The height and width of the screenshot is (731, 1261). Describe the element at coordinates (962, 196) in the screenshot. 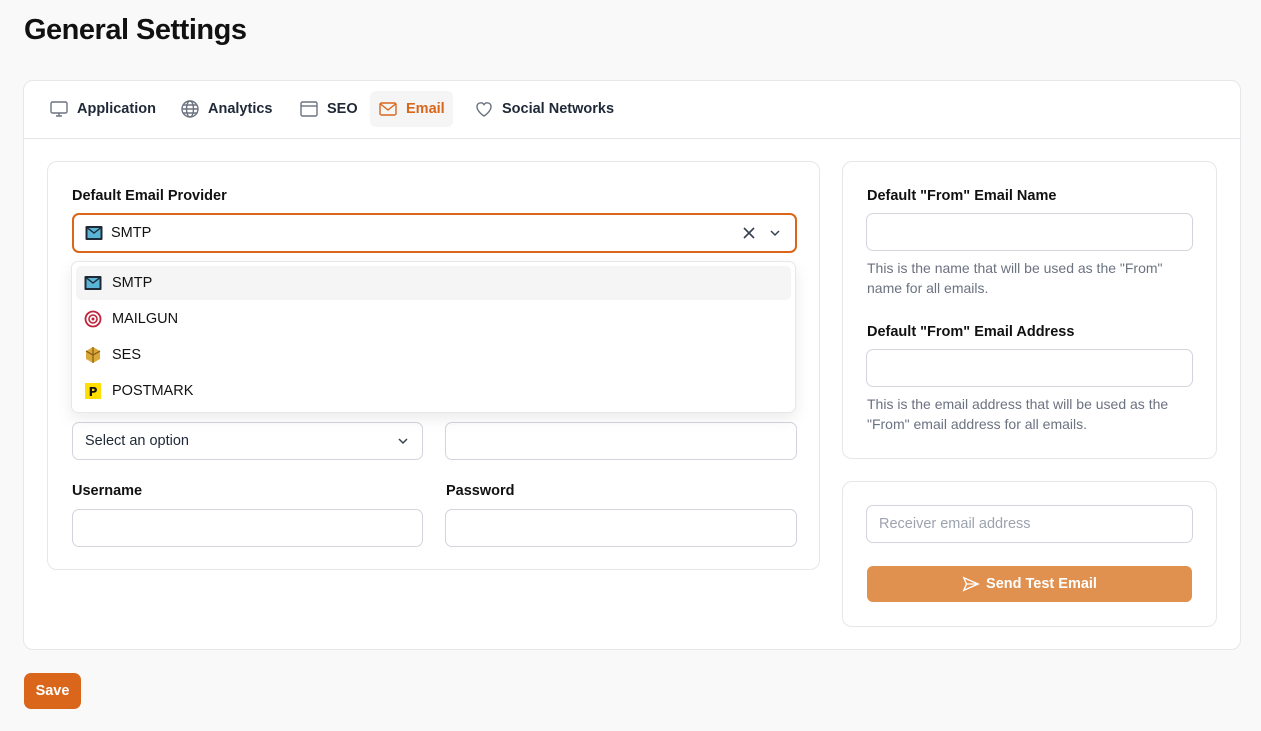

I see `from-name-label: Default "From" Email Name` at that location.